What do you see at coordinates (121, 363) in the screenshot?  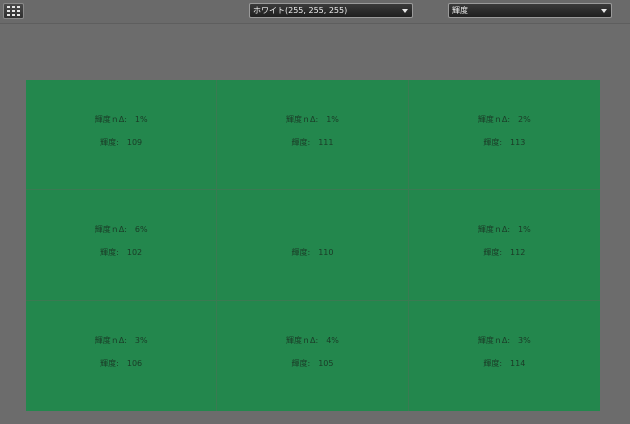 I see `value-line: 輝度: 106` at bounding box center [121, 363].